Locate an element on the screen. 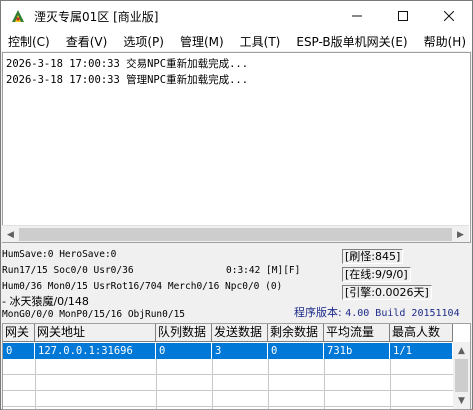 The width and height of the screenshot is (473, 410). column-header-gateway: 网关 is located at coordinates (19, 333).